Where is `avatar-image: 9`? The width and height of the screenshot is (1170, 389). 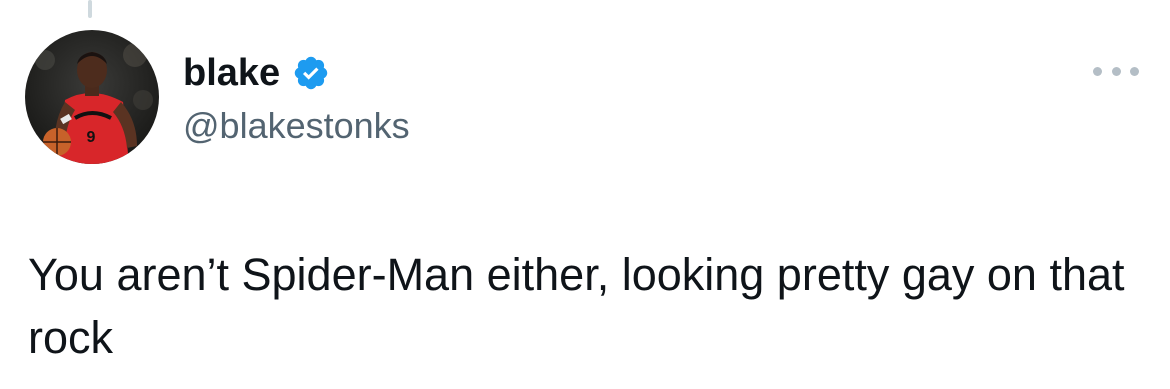 avatar-image: 9 is located at coordinates (92, 97).